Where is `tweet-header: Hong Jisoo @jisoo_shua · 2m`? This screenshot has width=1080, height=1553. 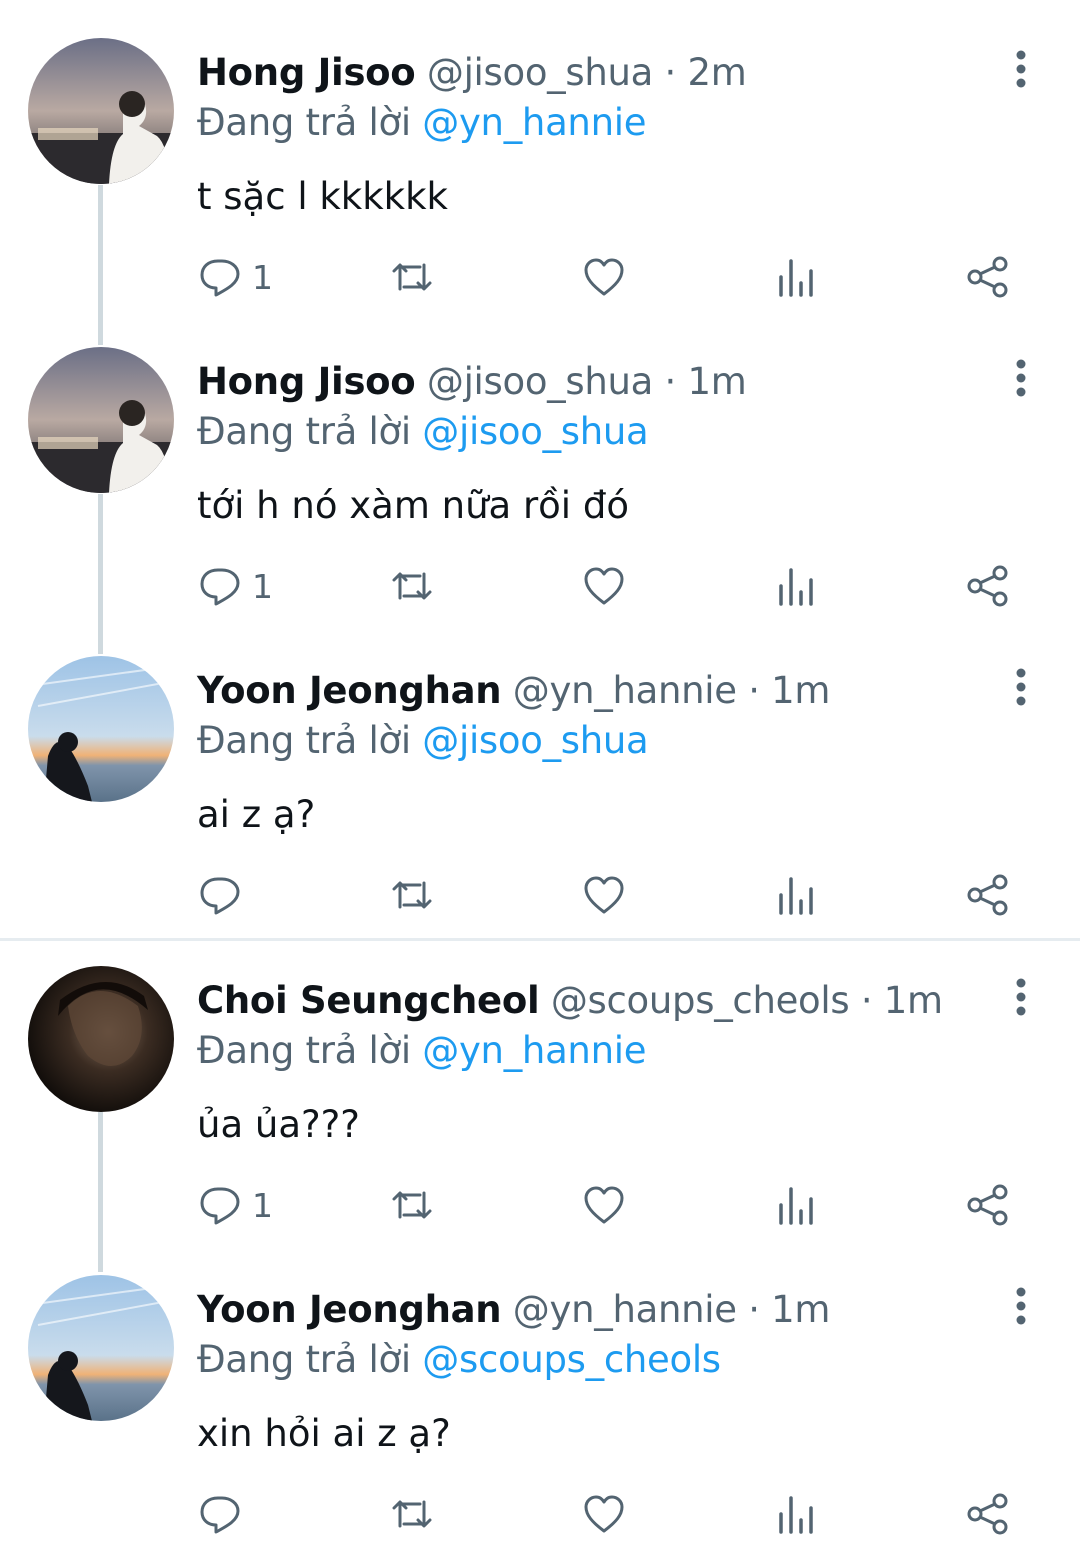
tweet-header: Hong Jisoo @jisoo_shua · 2m is located at coordinates (472, 73).